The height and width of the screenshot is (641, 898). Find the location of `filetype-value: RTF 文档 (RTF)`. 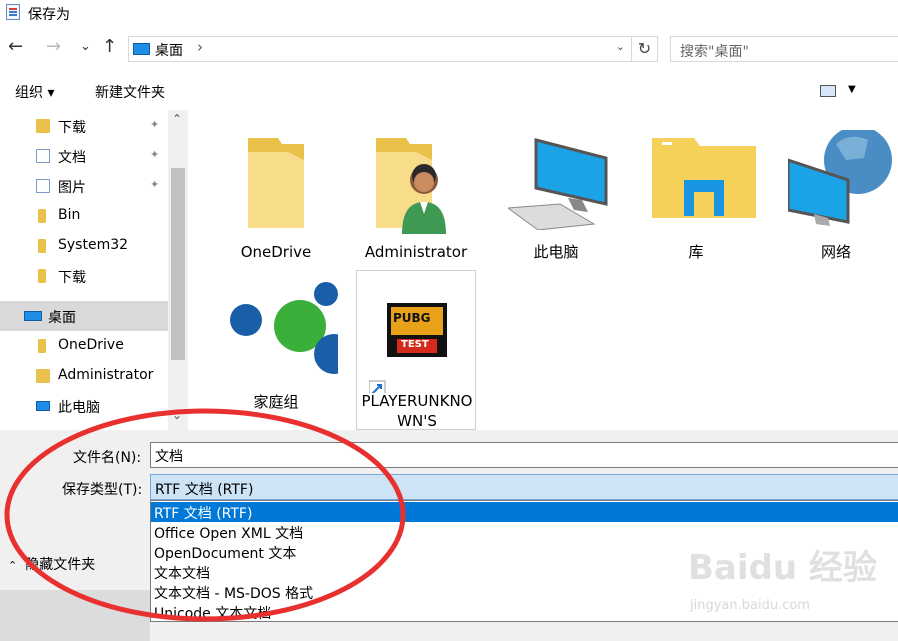

filetype-value: RTF 文档 (RTF) is located at coordinates (204, 490).